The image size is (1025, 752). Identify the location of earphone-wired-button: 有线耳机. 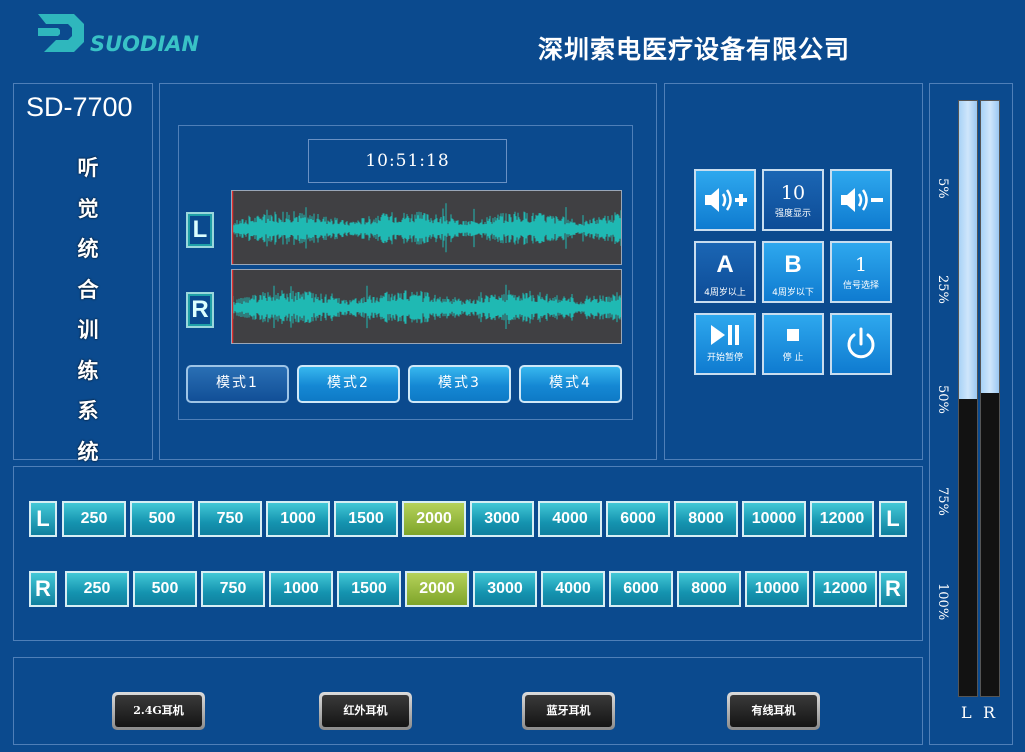
(773, 711).